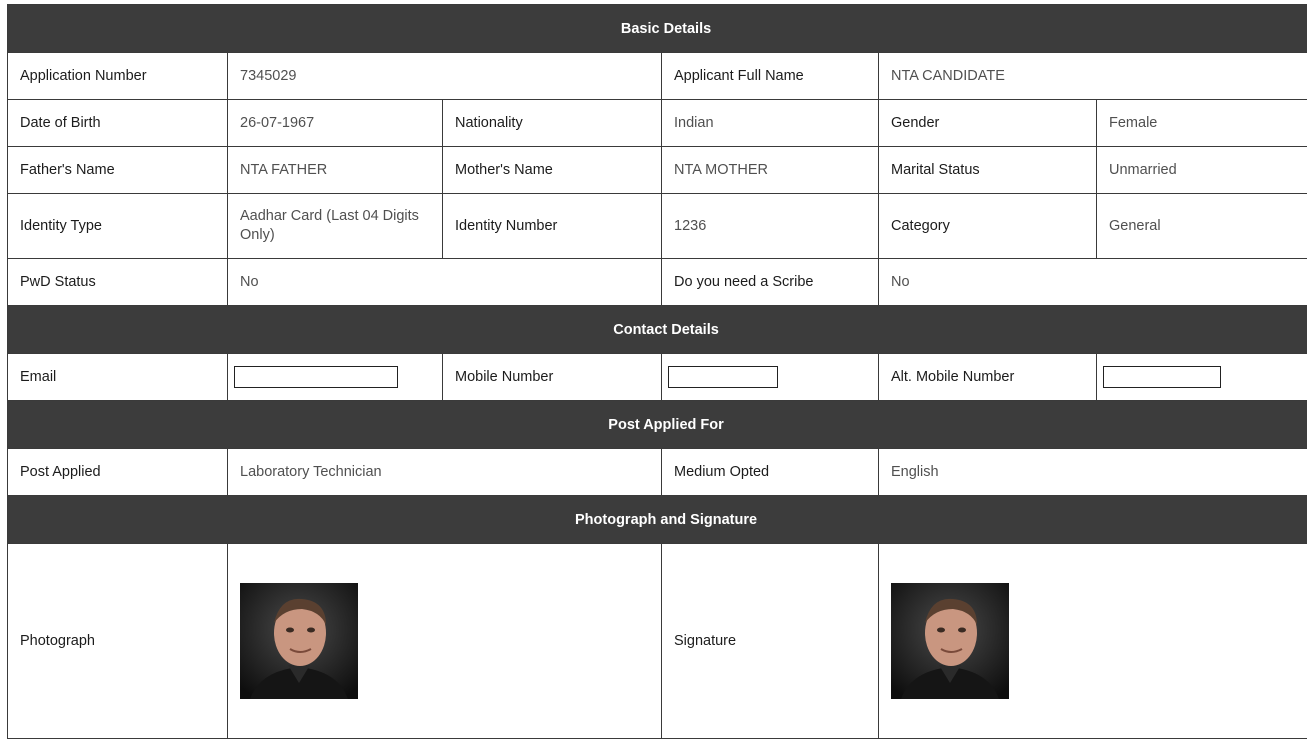 The image size is (1307, 740). Describe the element at coordinates (1092, 641) in the screenshot. I see `signature-cell` at that location.